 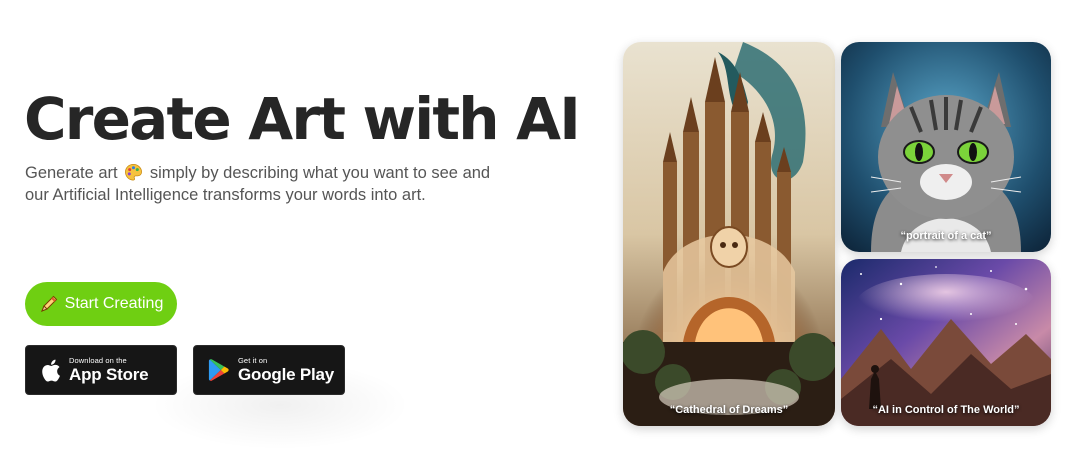 I want to click on cat-artwork, so click(x=946, y=147).